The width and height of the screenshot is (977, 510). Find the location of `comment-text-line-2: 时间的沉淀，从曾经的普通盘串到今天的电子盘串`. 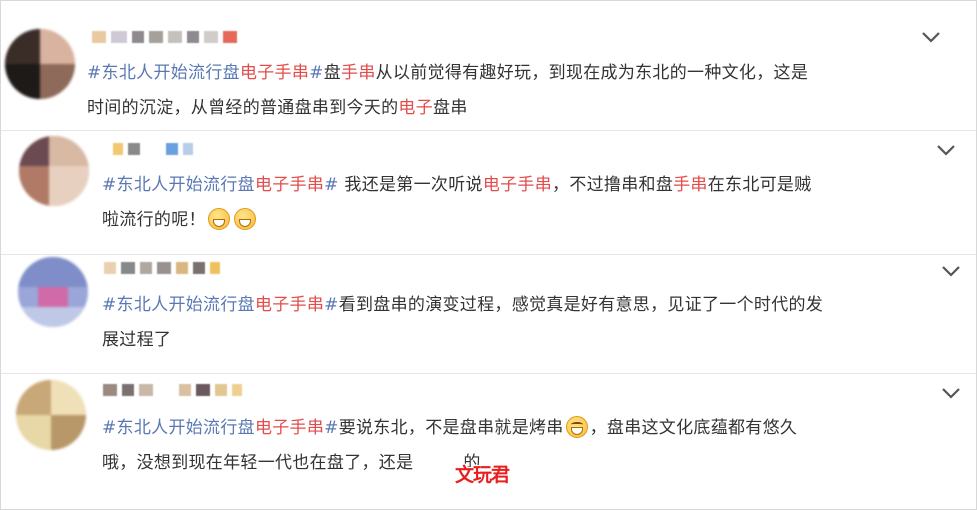

comment-text-line-2: 时间的沉淀，从曾经的普通盘串到今天的电子盘串 is located at coordinates (277, 108).